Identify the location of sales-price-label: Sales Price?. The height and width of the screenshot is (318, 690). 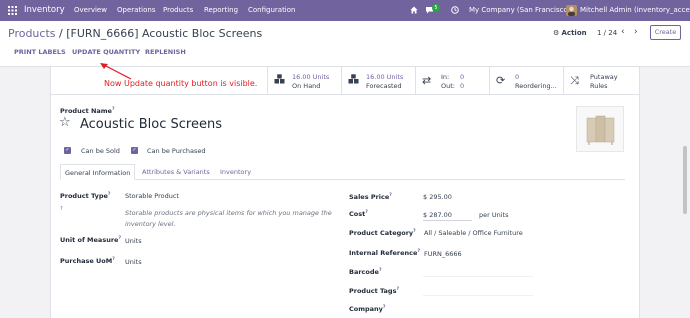
(370, 197).